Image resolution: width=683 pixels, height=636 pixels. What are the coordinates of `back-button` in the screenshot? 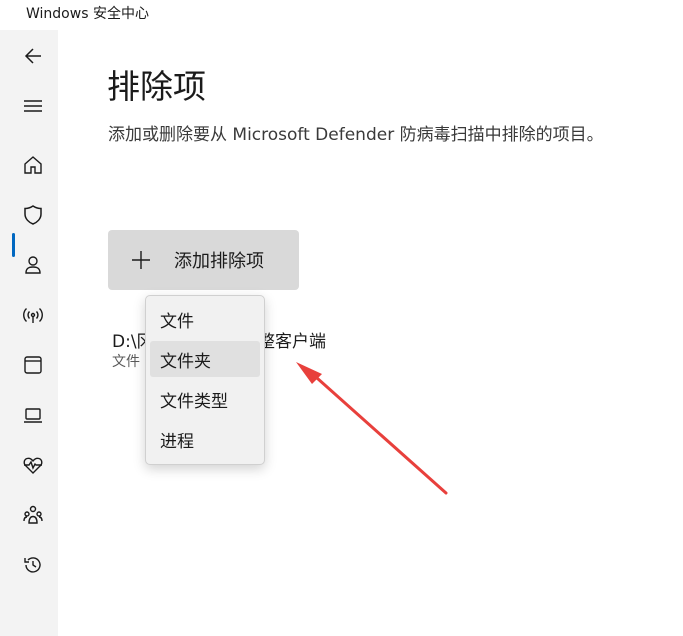 It's located at (33, 56).